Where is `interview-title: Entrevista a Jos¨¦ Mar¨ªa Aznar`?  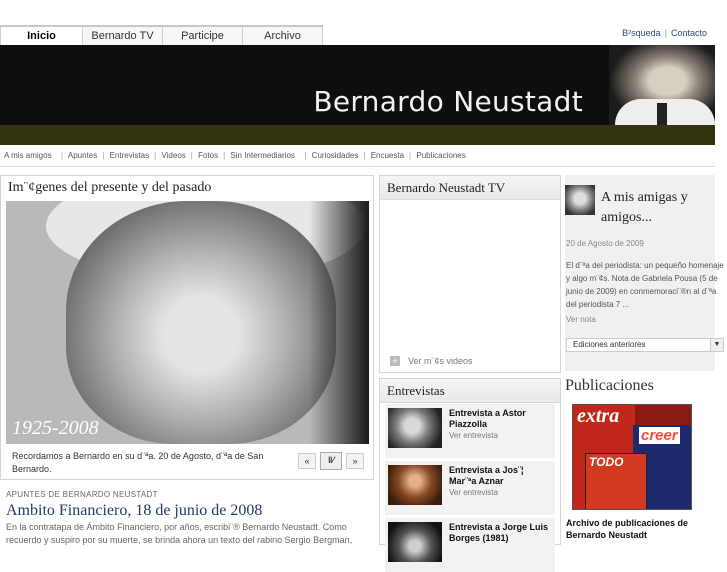 interview-title: Entrevista a Jos¨¦ Mar¨ªa Aznar is located at coordinates (501, 476).